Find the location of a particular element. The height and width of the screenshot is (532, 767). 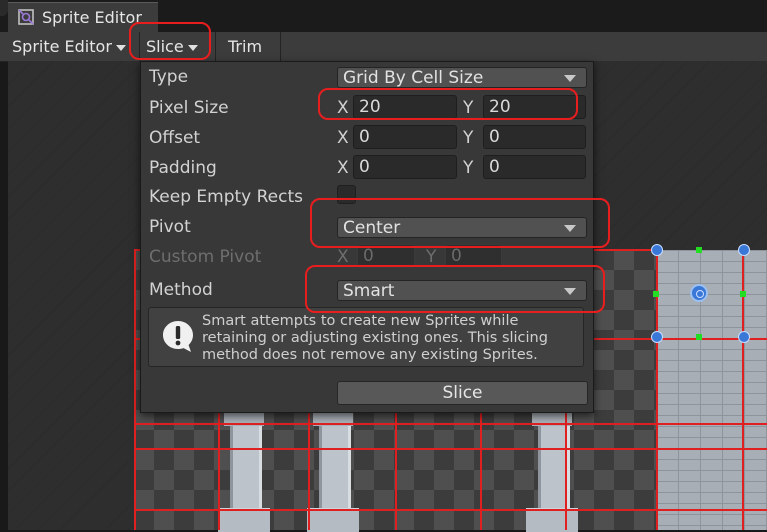

keep-empty-rects-label: Keep Empty Rects is located at coordinates (226, 197).